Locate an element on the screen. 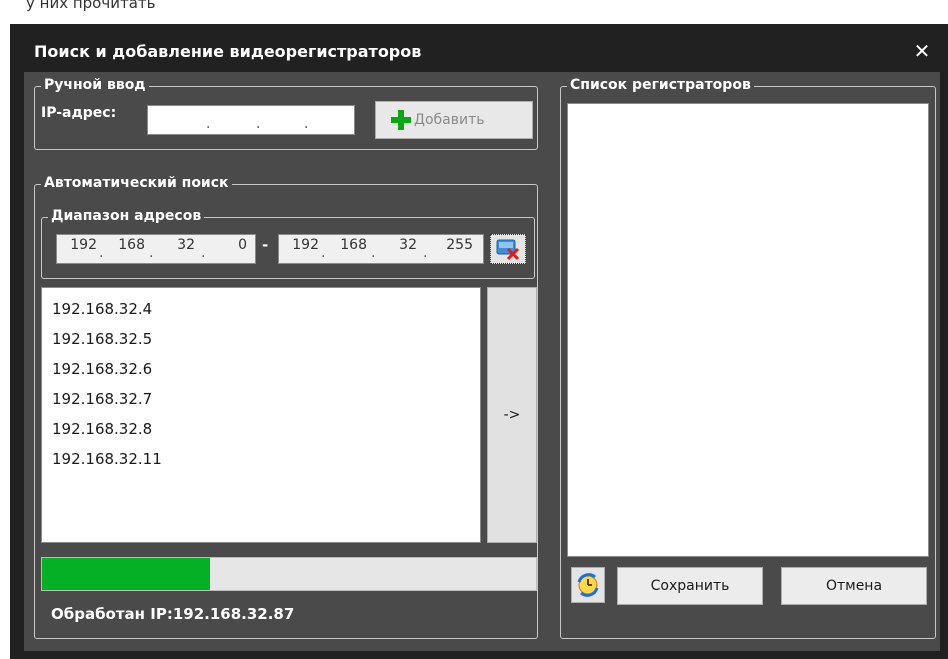 The image size is (948, 659). refresh-button is located at coordinates (588, 585).